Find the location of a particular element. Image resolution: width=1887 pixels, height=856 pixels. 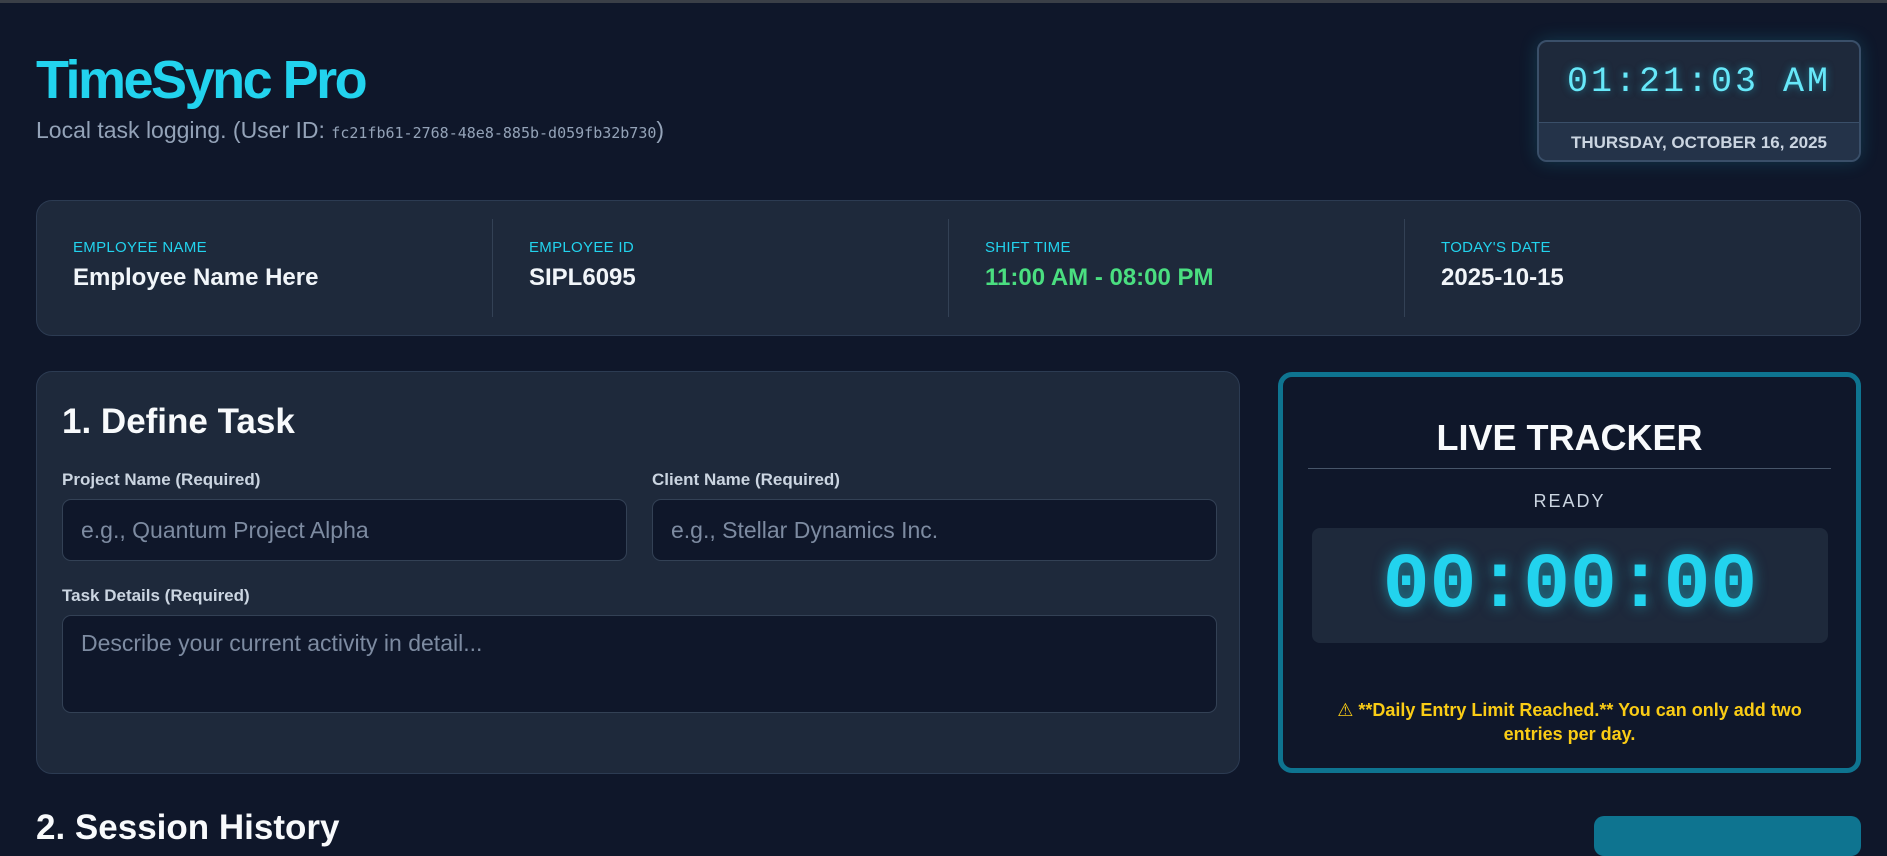

employee-name-value: Employee Name Here is located at coordinates (196, 277).